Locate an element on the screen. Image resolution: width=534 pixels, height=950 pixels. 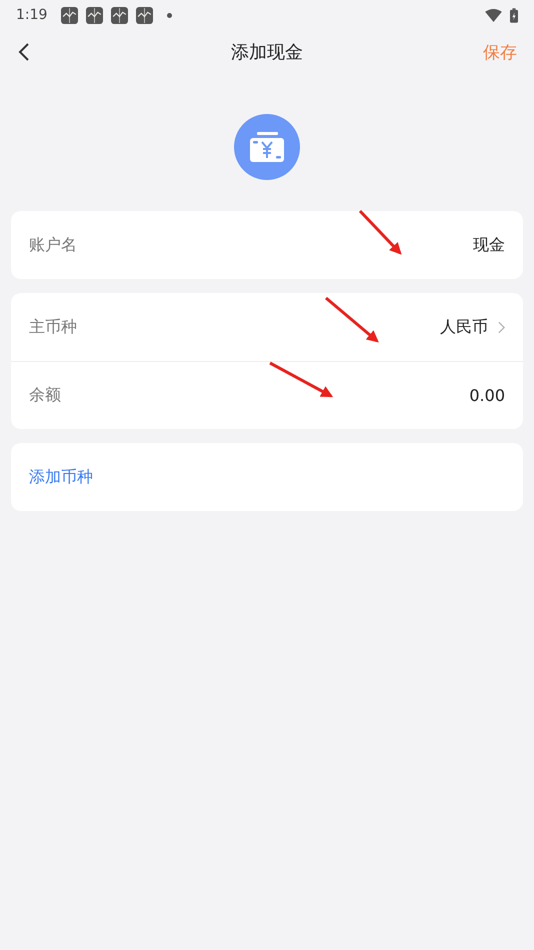
add-currency-link: 添加币种 is located at coordinates (61, 477).